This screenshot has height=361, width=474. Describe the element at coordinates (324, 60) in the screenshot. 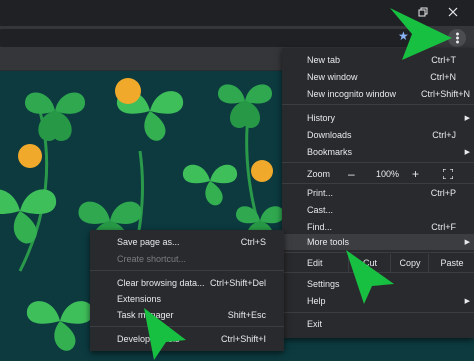

I see `new-tab-label: New tab` at that location.